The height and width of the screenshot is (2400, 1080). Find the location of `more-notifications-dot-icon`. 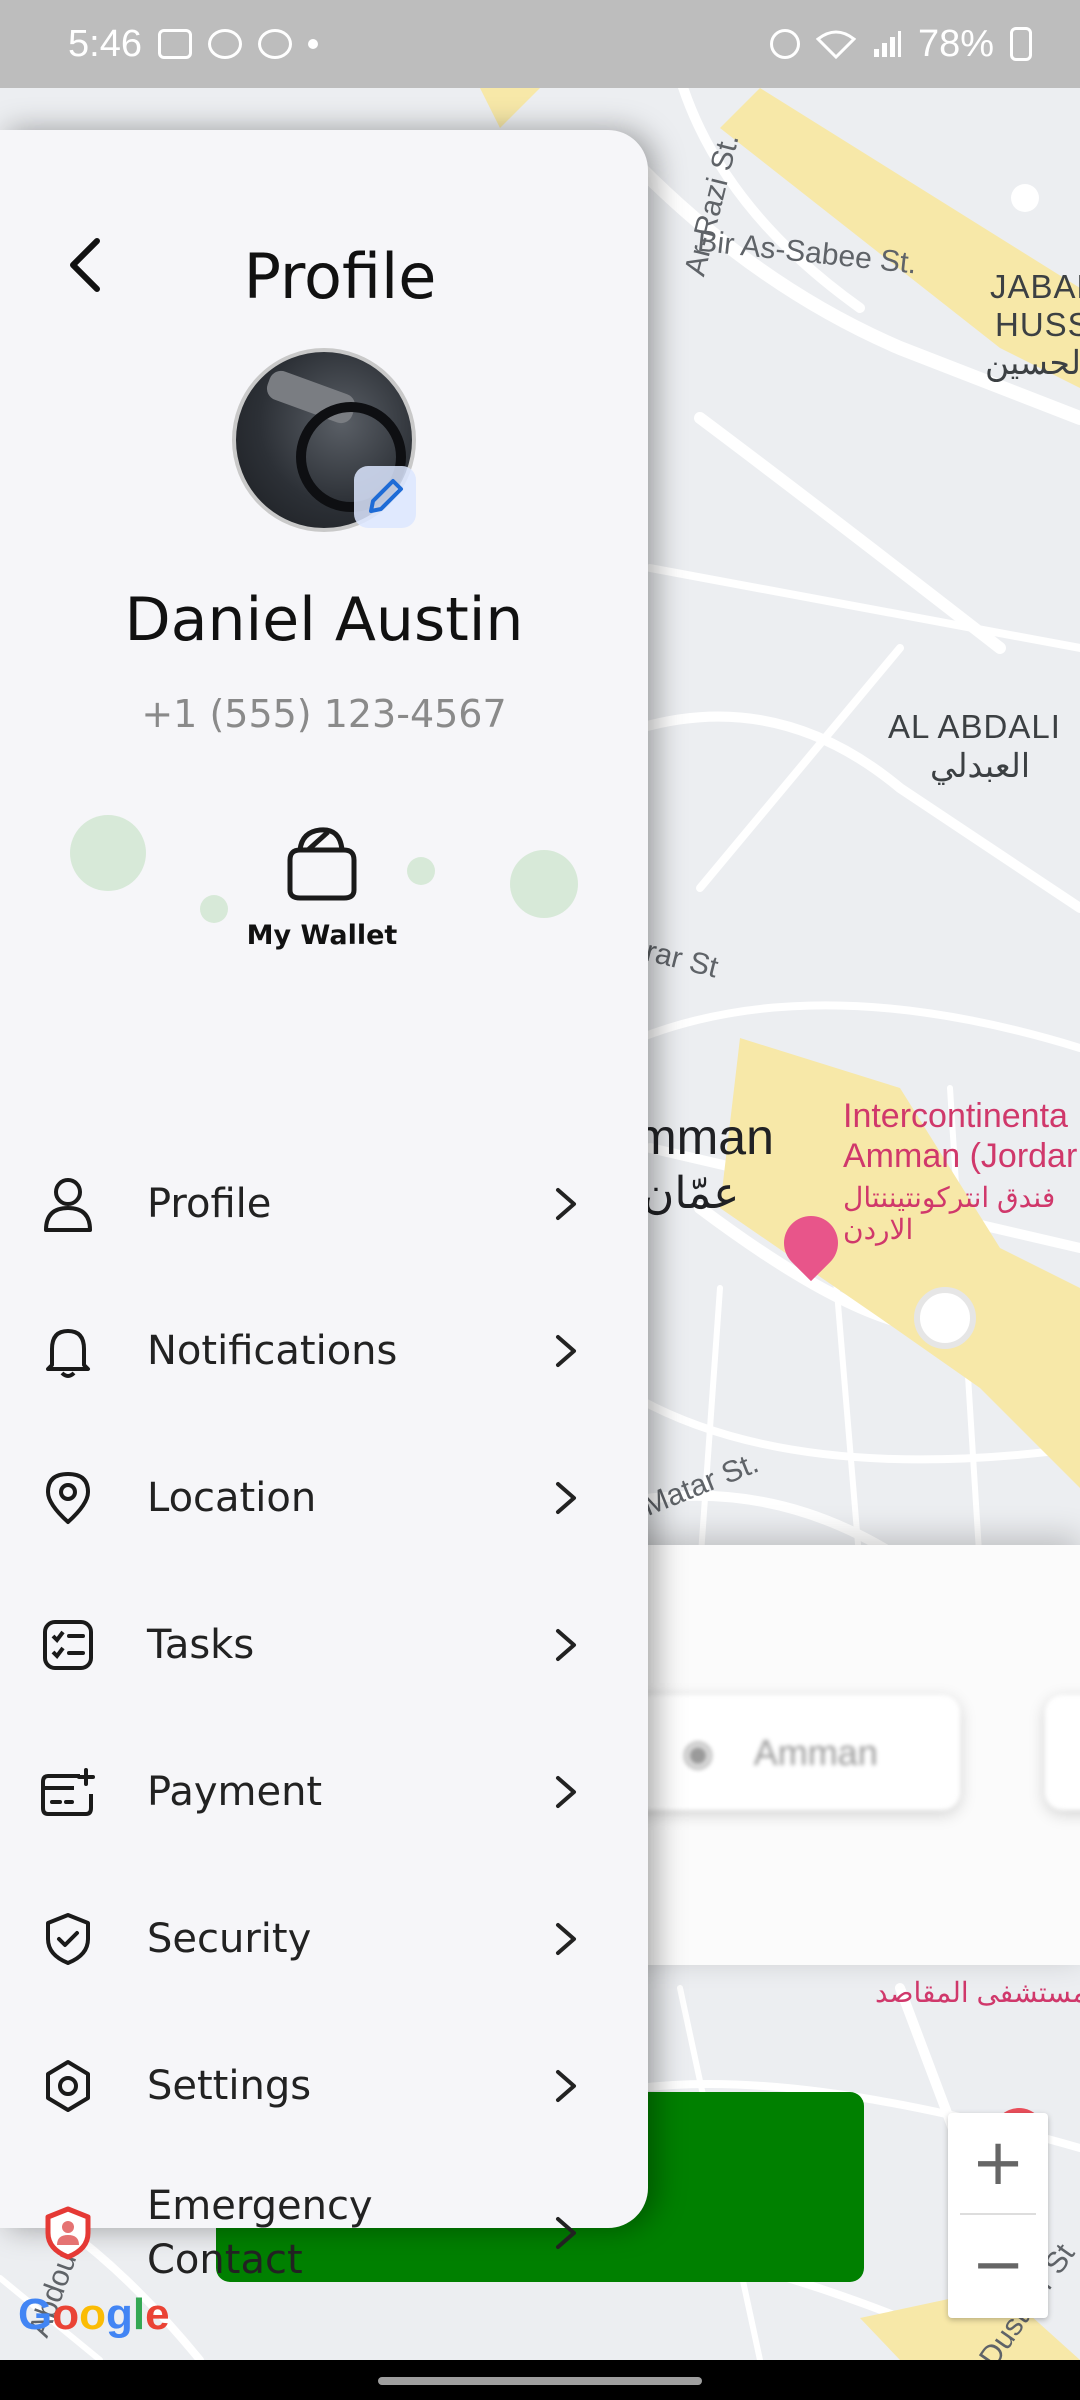

more-notifications-dot-icon is located at coordinates (312, 44).